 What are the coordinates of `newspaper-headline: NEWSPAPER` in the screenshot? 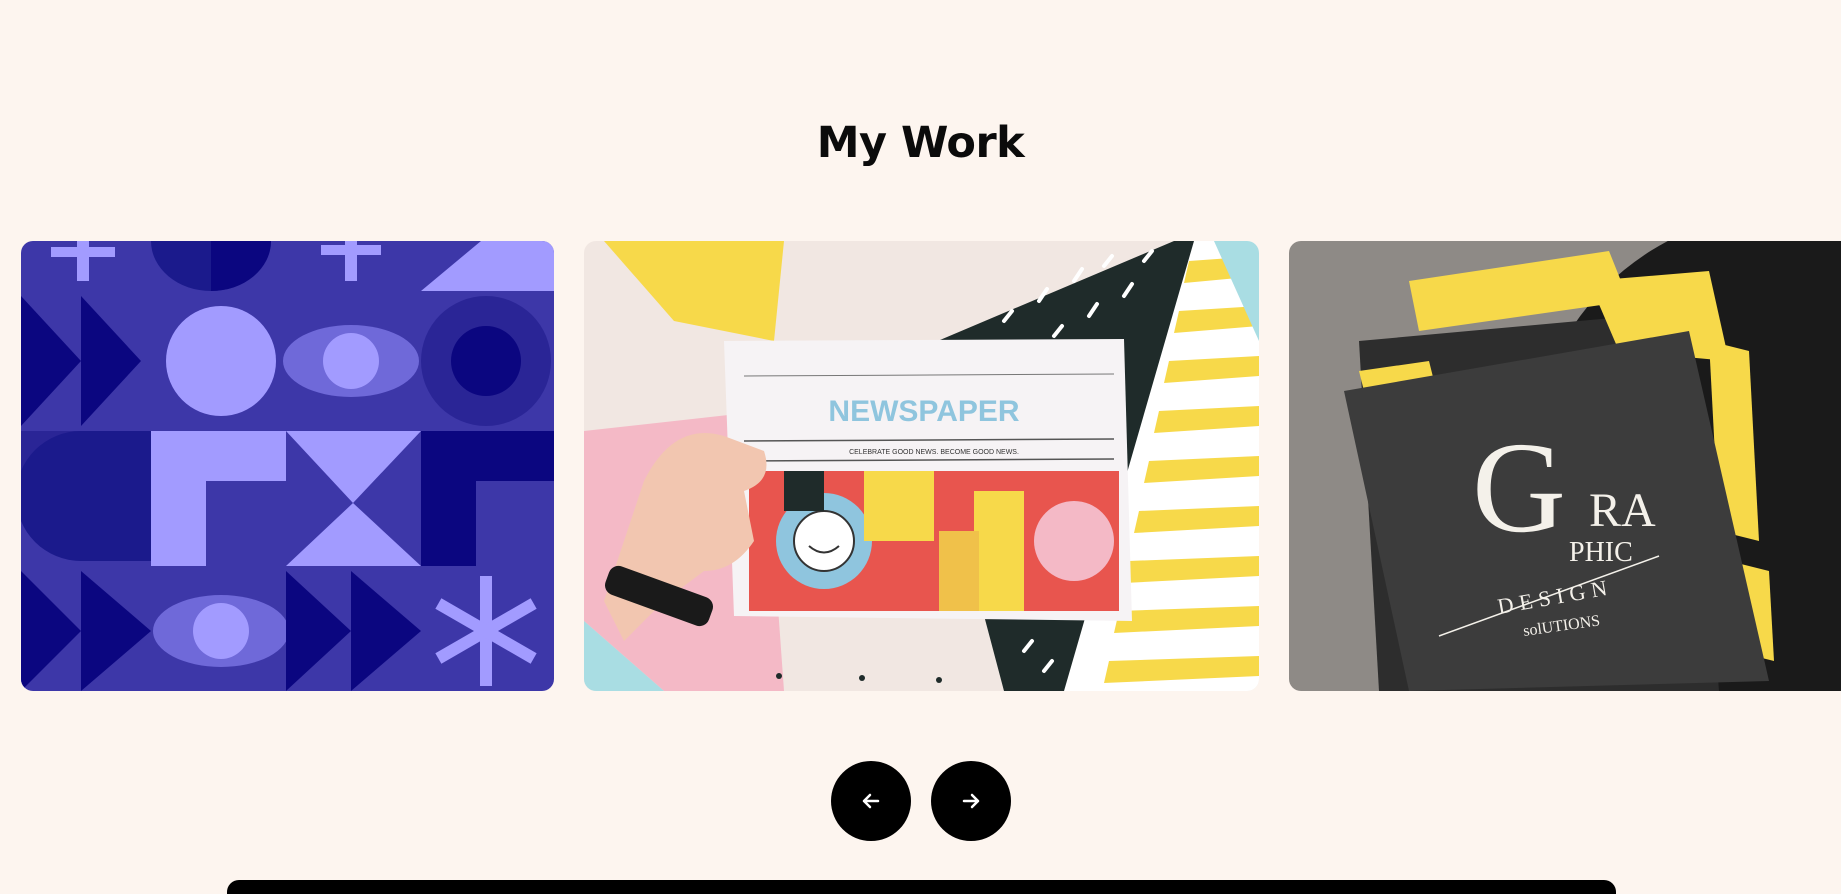 It's located at (923, 411).